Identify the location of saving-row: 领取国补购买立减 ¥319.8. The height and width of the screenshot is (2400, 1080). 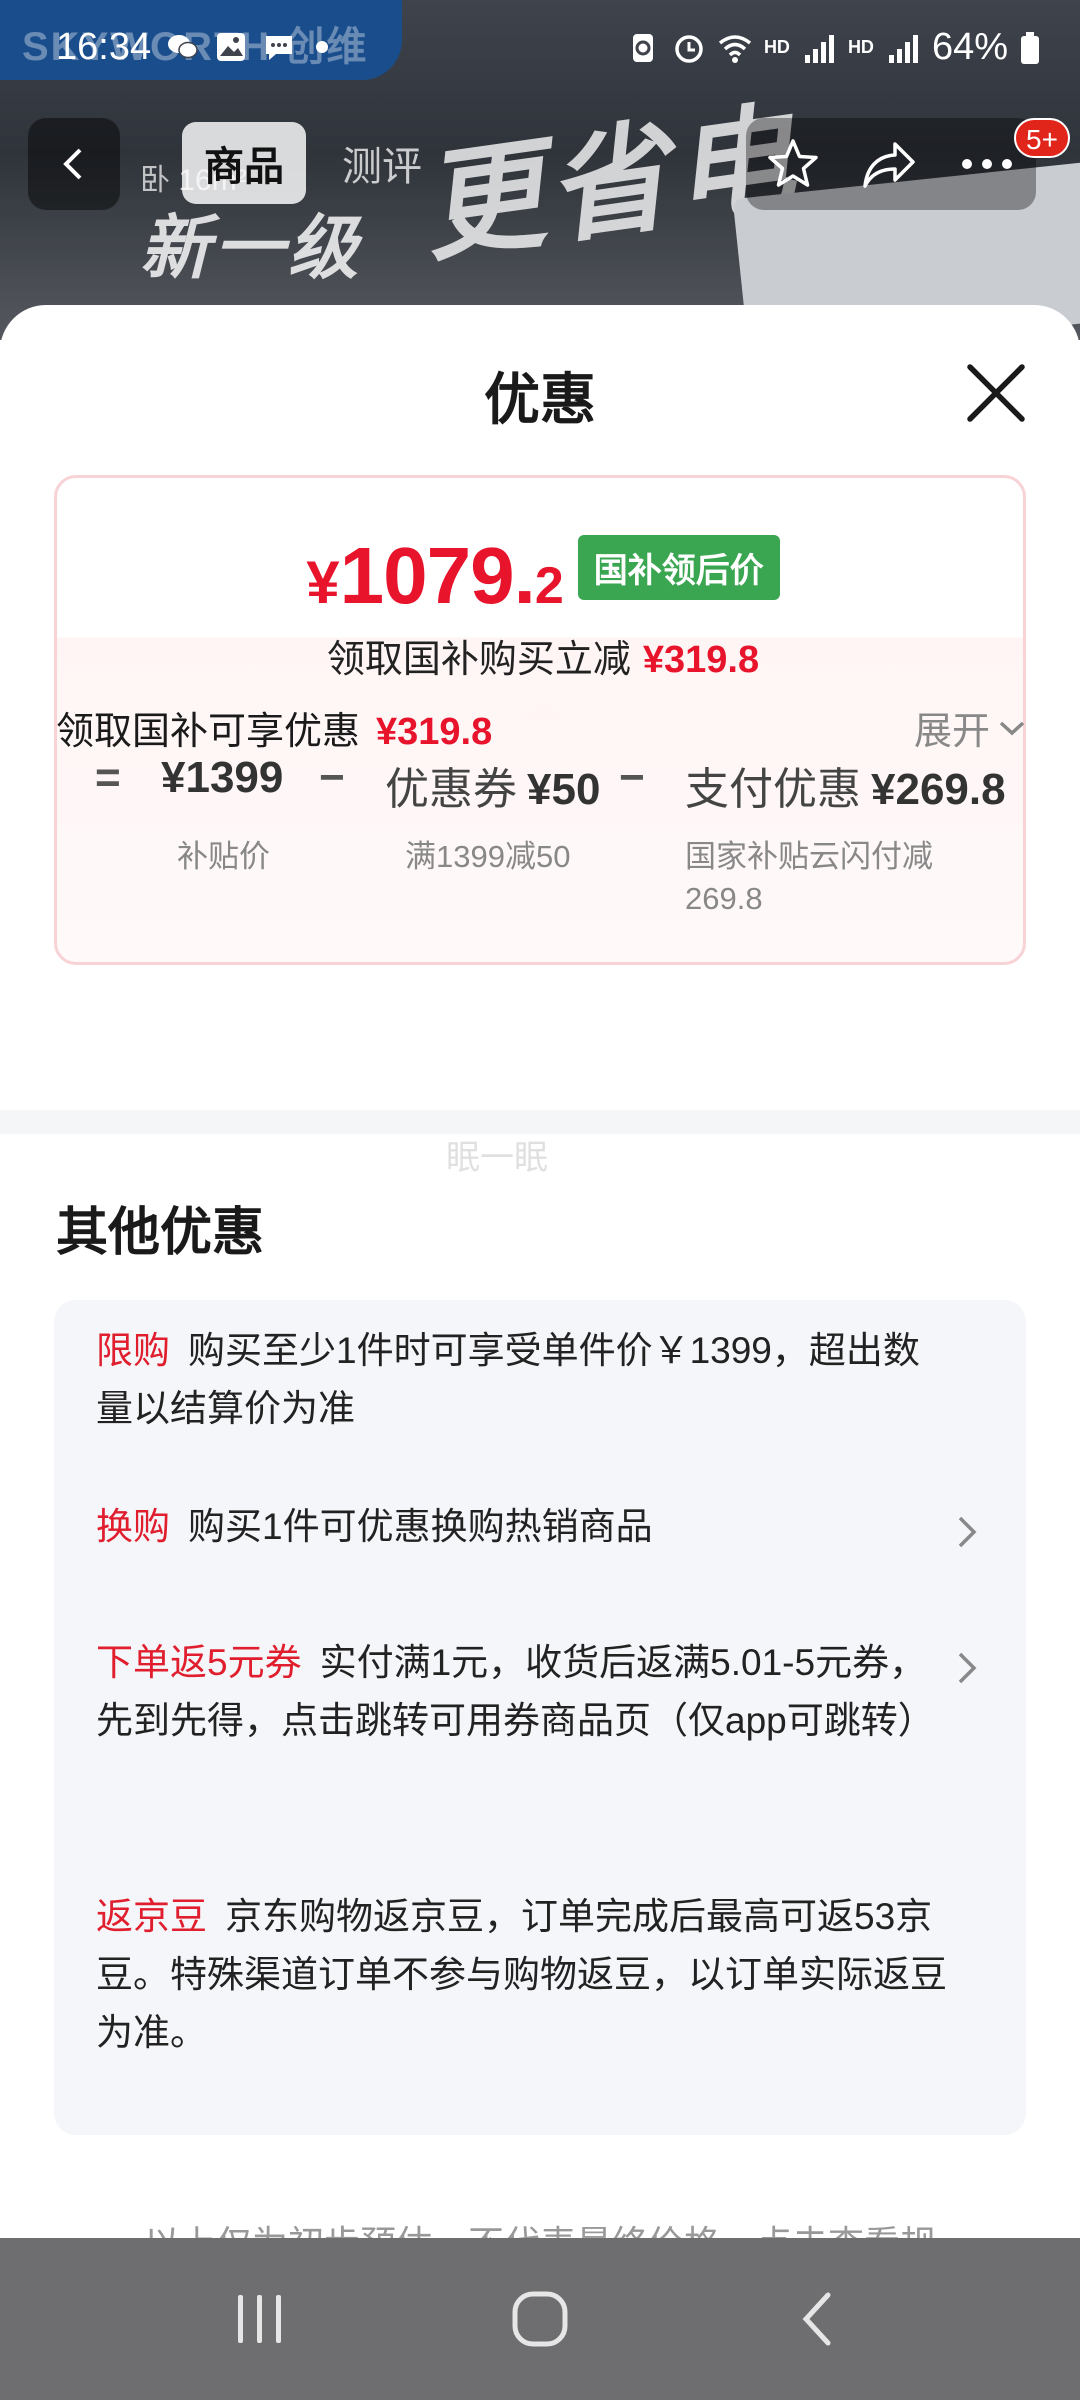
(540, 655).